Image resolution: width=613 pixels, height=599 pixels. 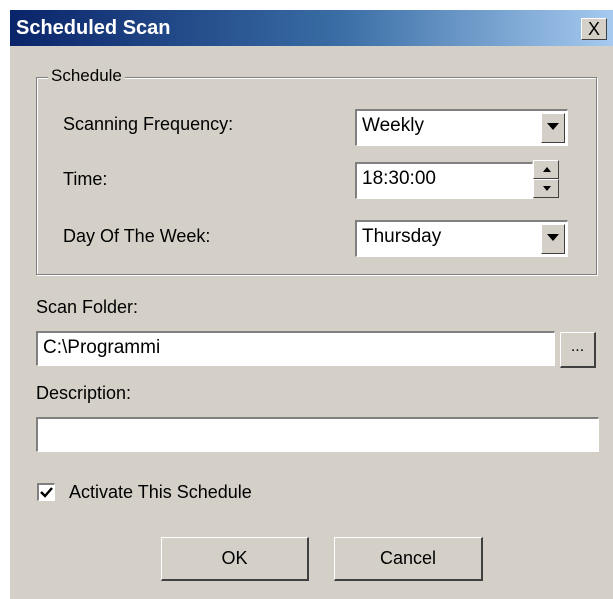 I want to click on spin-down-icon, so click(x=547, y=188).